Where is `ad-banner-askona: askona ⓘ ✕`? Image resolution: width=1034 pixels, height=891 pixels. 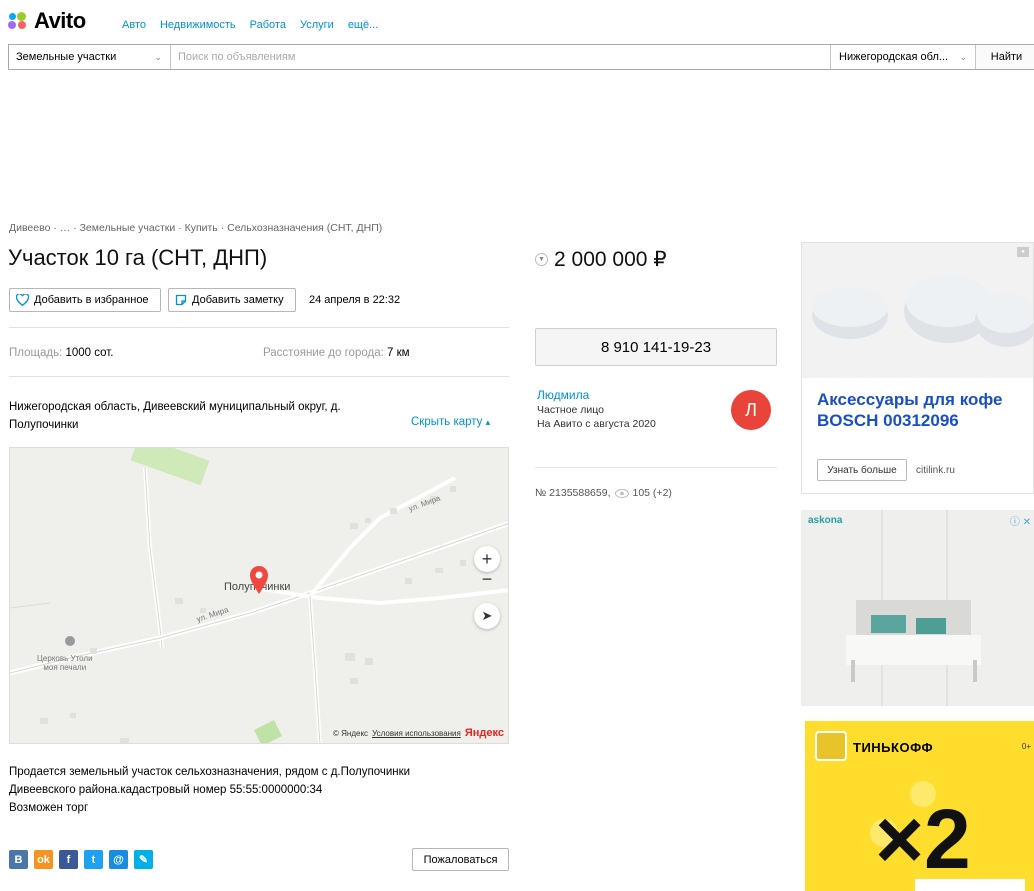 ad-banner-askona: askona ⓘ ✕ is located at coordinates (917, 608).